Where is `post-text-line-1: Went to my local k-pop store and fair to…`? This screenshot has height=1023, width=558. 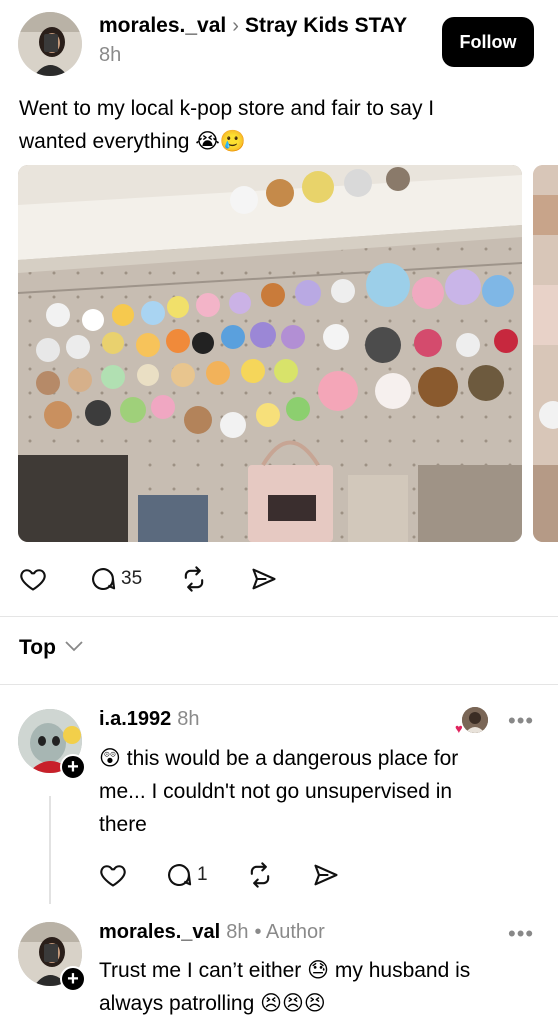
post-text-line-1: Went to my local k-pop store and fair to… is located at coordinates (227, 108).